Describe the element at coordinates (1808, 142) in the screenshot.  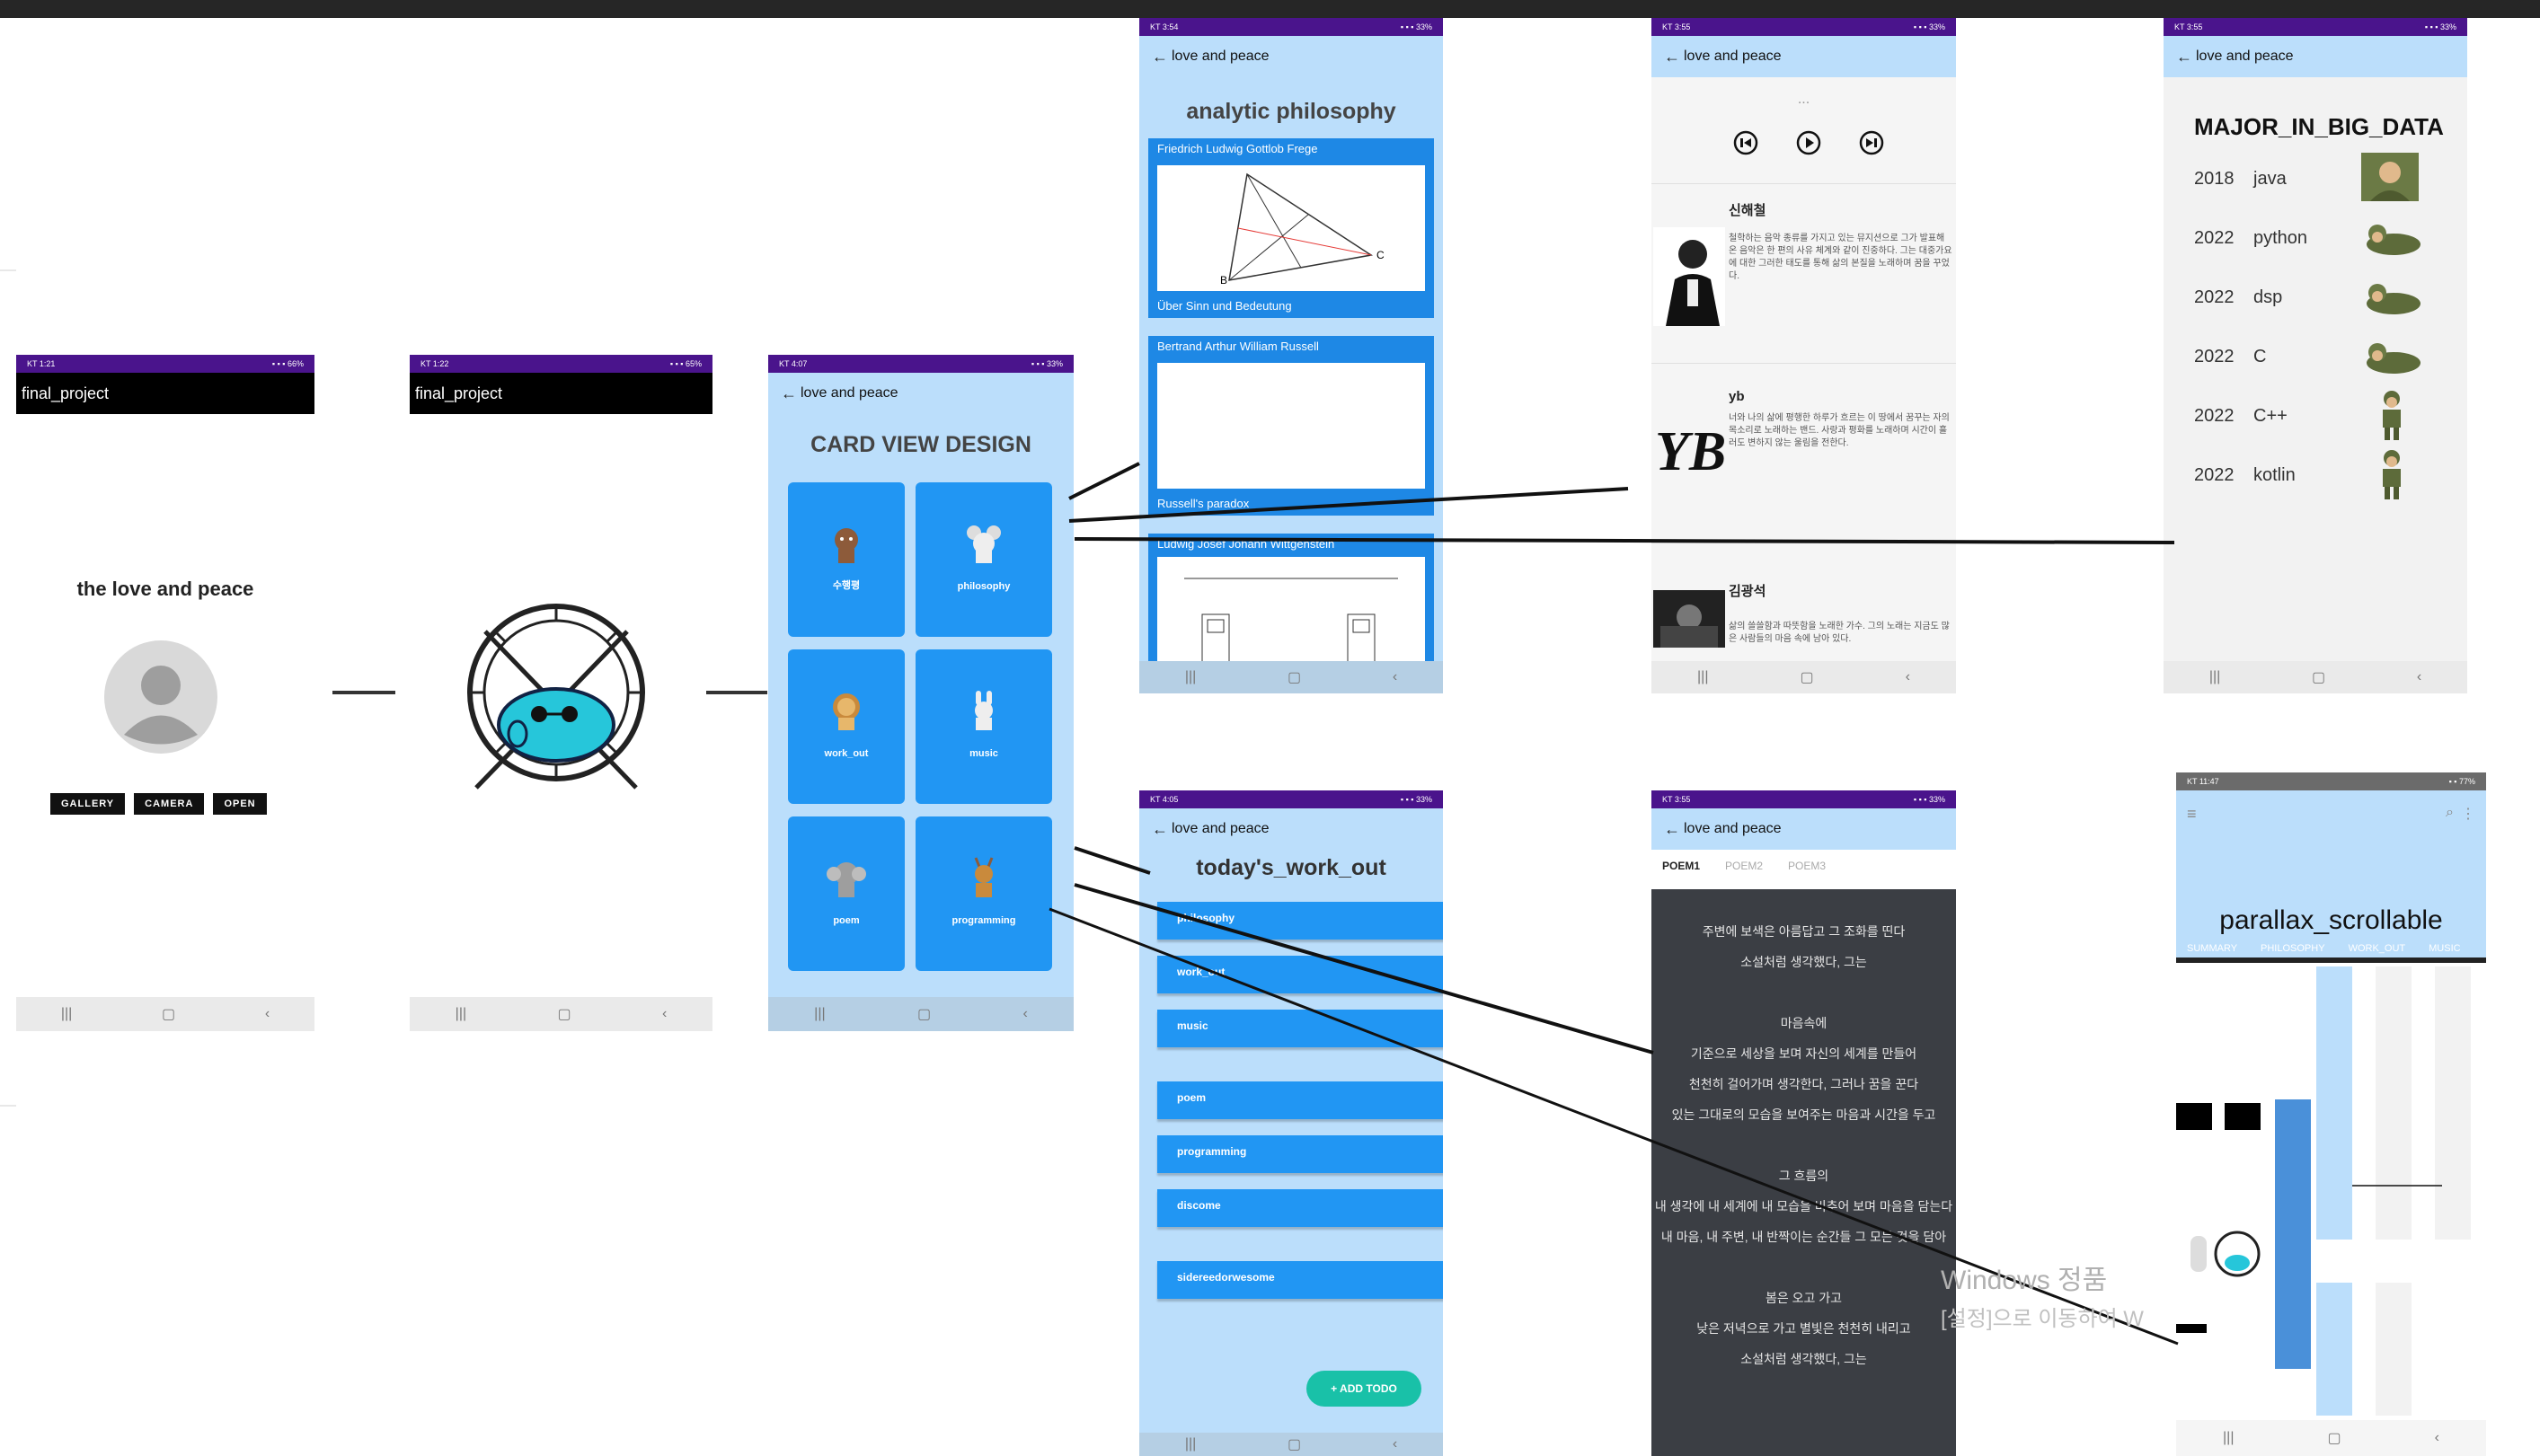
I see `play-icon` at that location.